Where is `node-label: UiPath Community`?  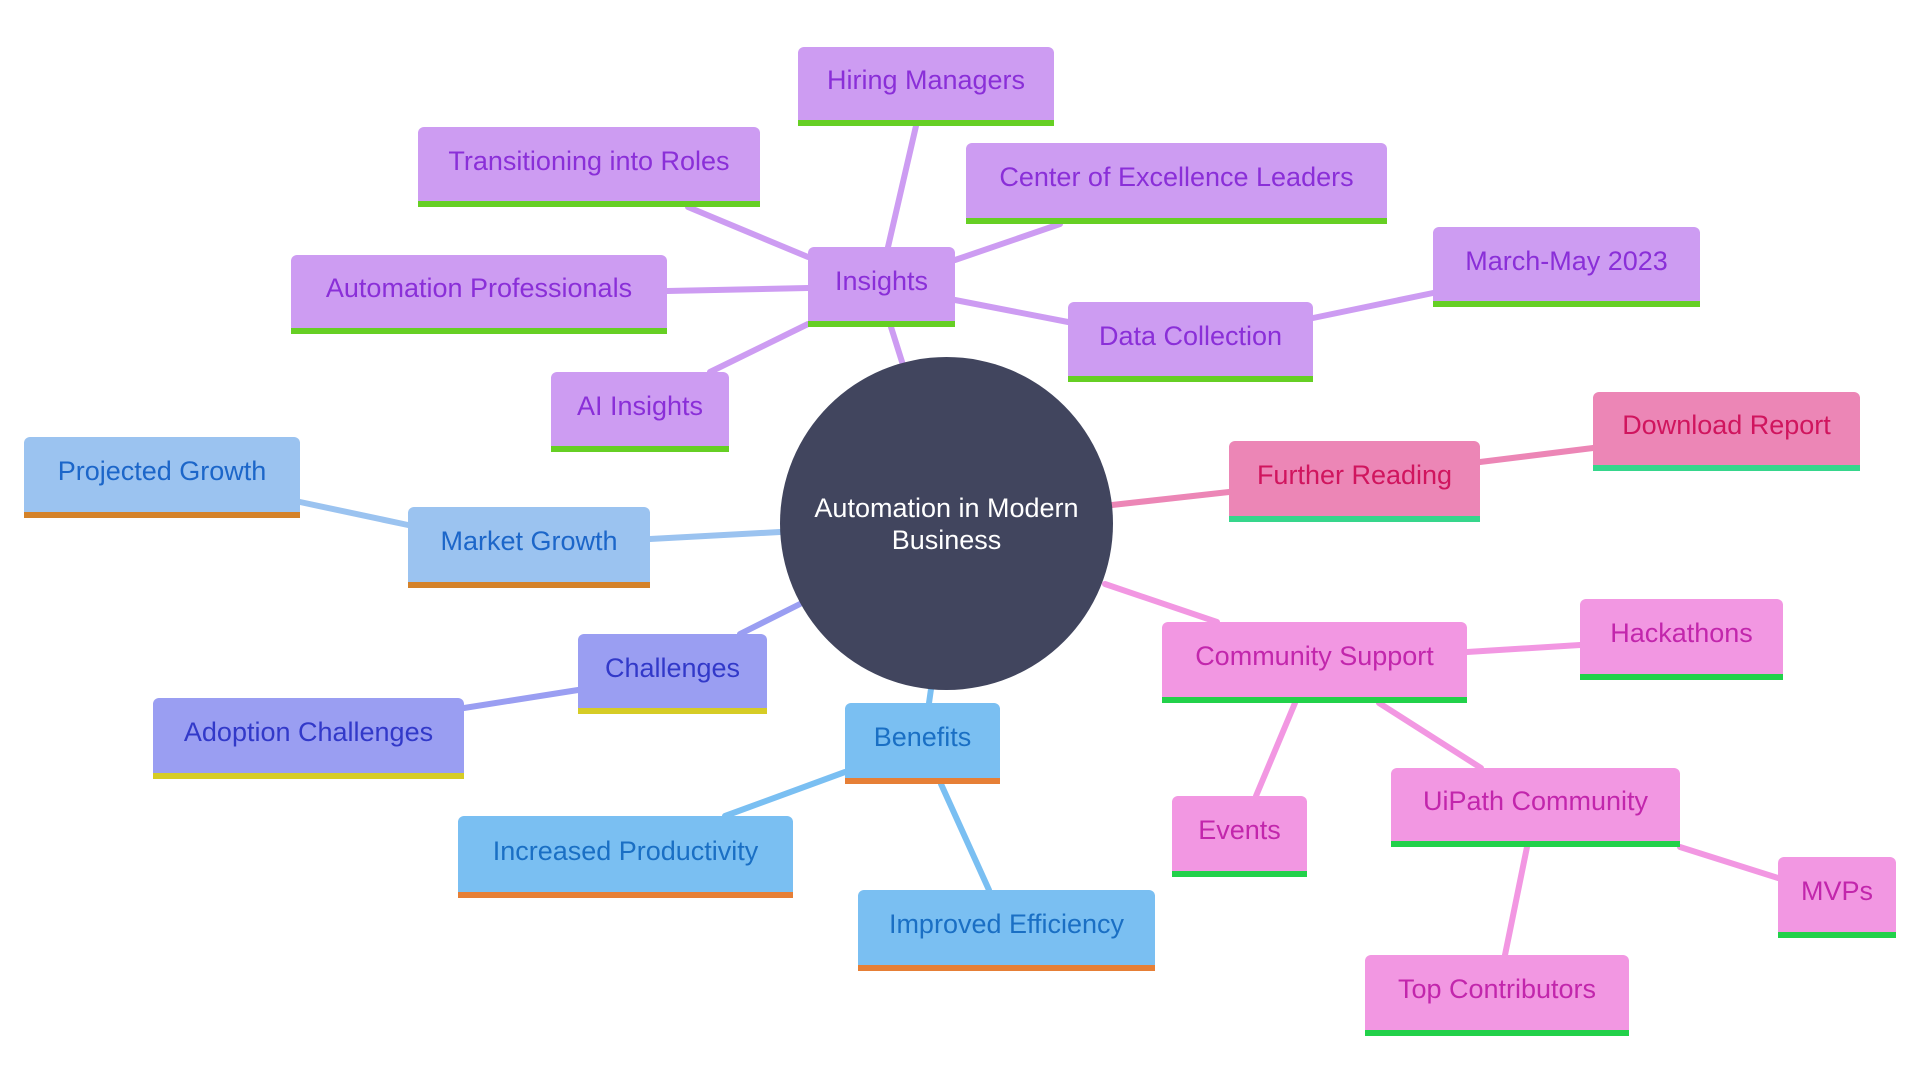
node-label: UiPath Community is located at coordinates (1535, 801).